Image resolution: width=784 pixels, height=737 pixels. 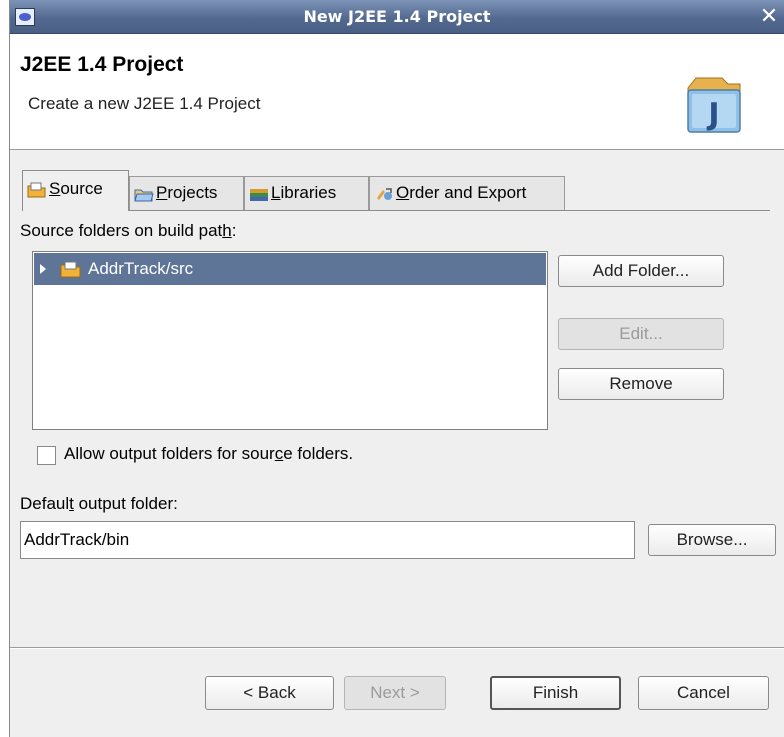 I want to click on title-bar: New J2EE 1.4 Project ✕, so click(x=397, y=17).